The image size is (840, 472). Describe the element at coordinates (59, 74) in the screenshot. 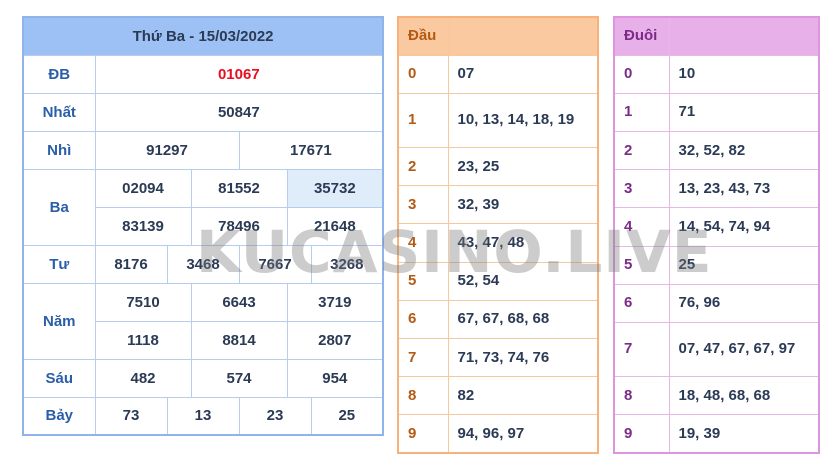

I see `prize-label-db: ĐB` at that location.